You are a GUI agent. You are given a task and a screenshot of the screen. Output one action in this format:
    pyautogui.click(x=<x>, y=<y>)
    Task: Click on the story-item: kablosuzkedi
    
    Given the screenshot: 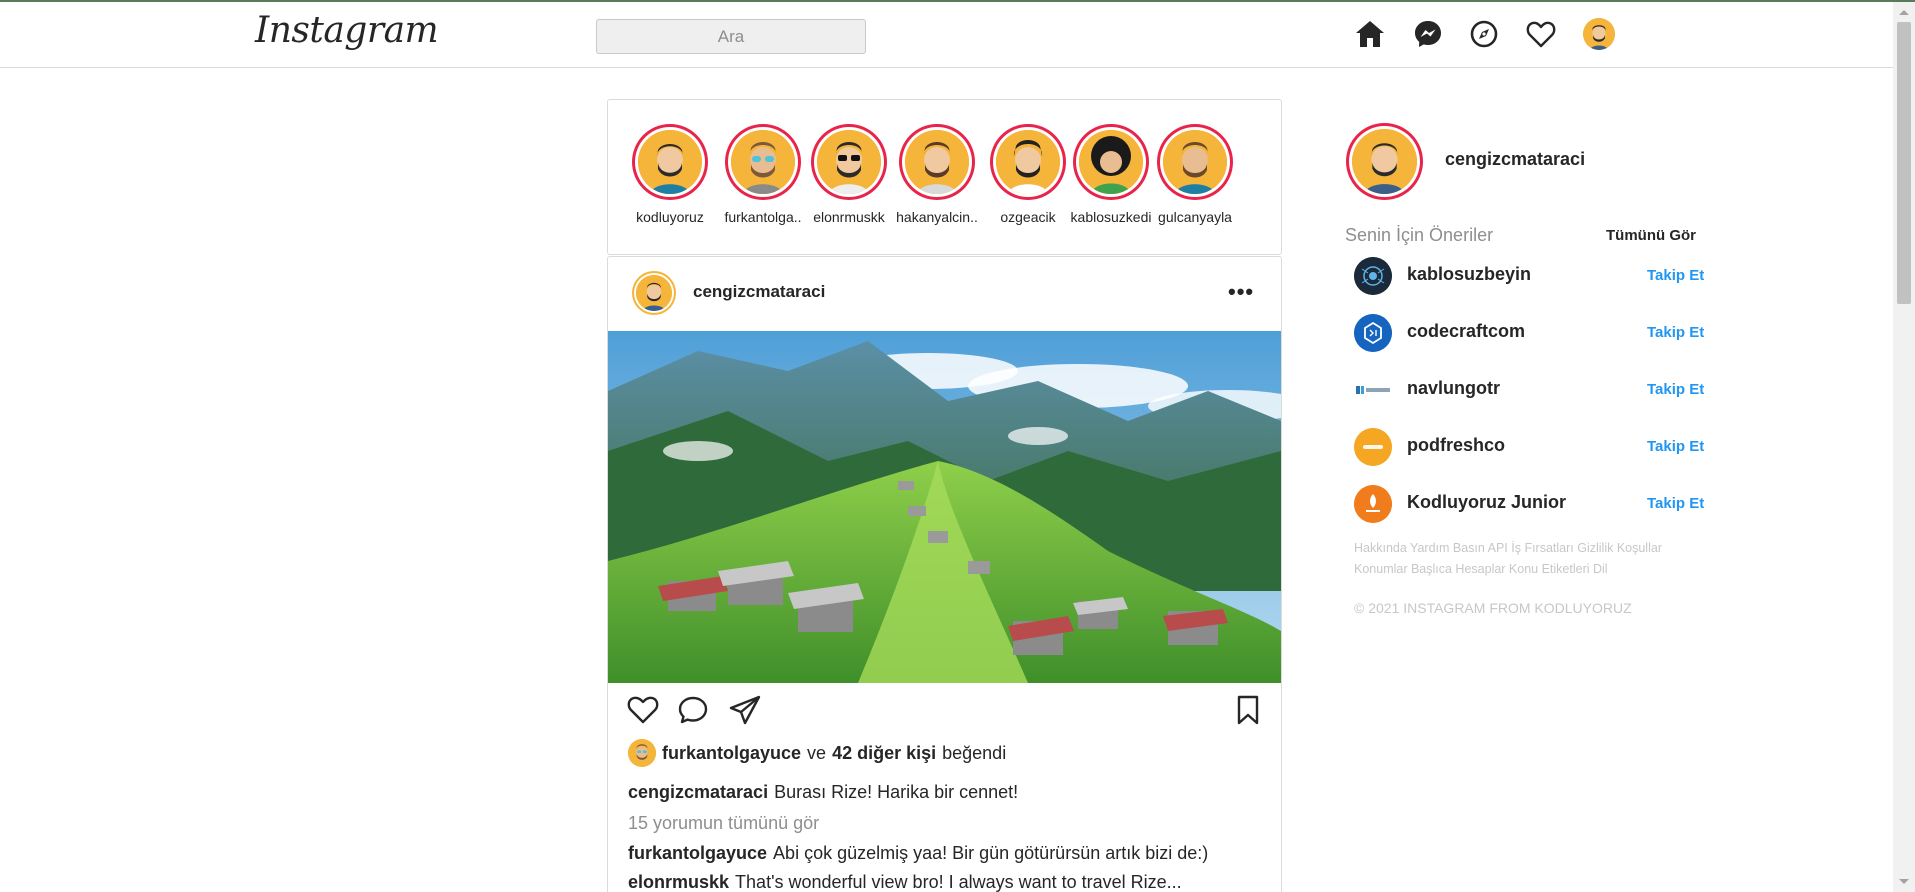 What is the action you would take?
    pyautogui.click(x=1111, y=174)
    